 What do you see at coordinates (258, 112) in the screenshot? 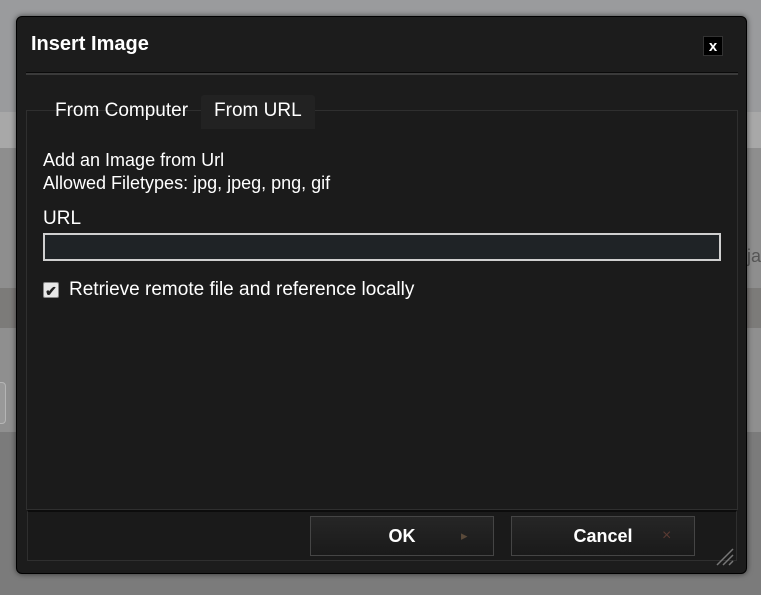
I see `tab-from-url: From URL` at bounding box center [258, 112].